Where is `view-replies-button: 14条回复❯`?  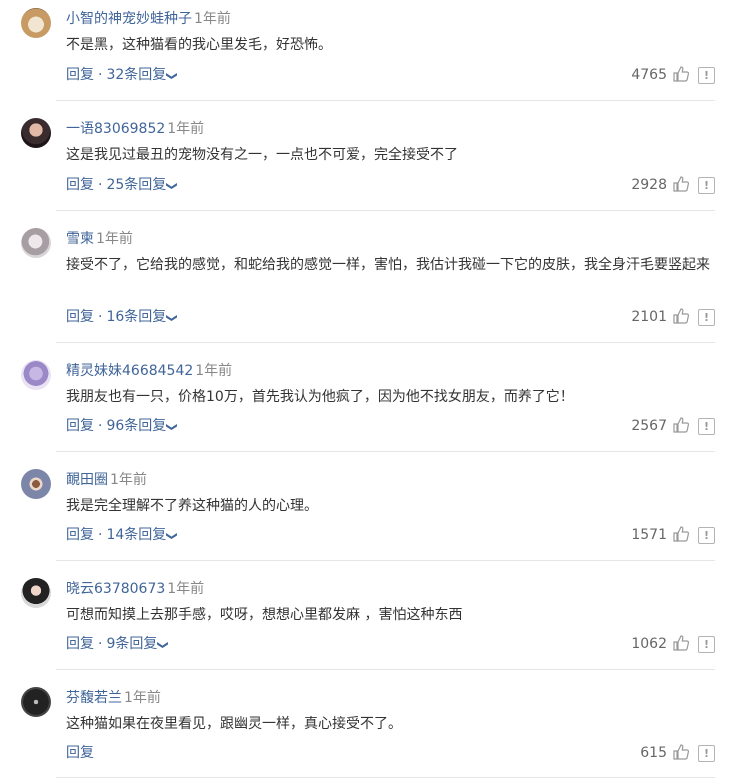
view-replies-button: 14条回复❯ is located at coordinates (142, 535).